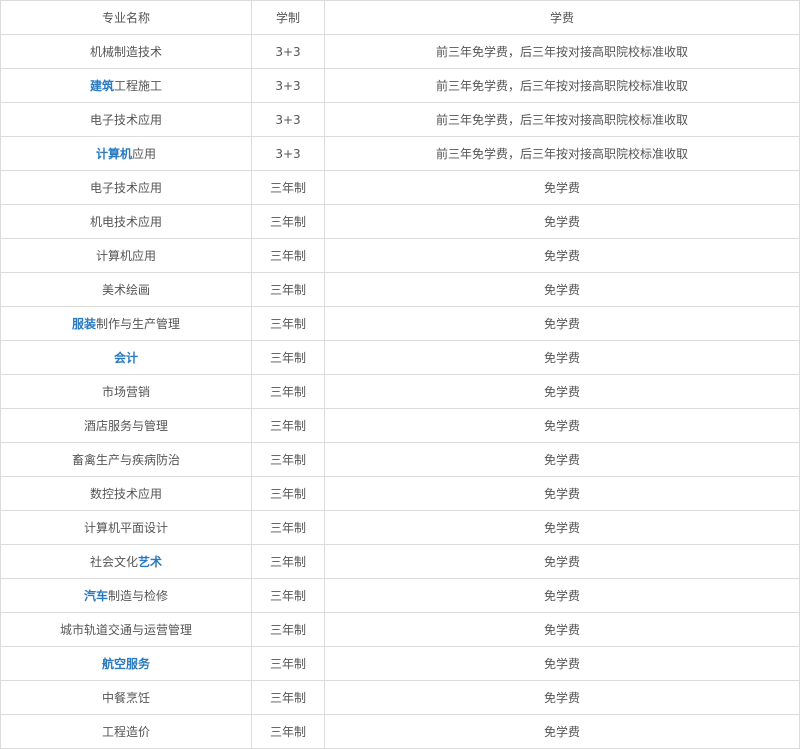 This screenshot has height=749, width=800. Describe the element at coordinates (150, 562) in the screenshot. I see `major-keyword-link: 艺术` at that location.